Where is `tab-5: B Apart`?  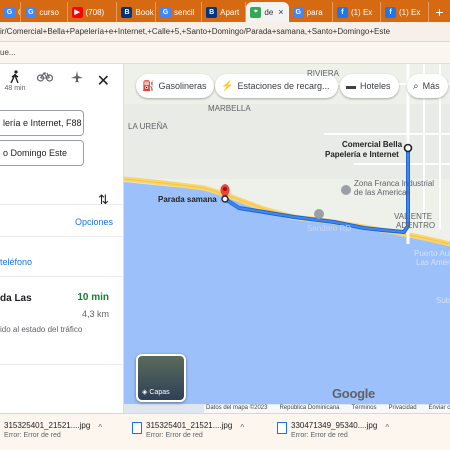
tab-5: B Apart is located at coordinates (224, 12).